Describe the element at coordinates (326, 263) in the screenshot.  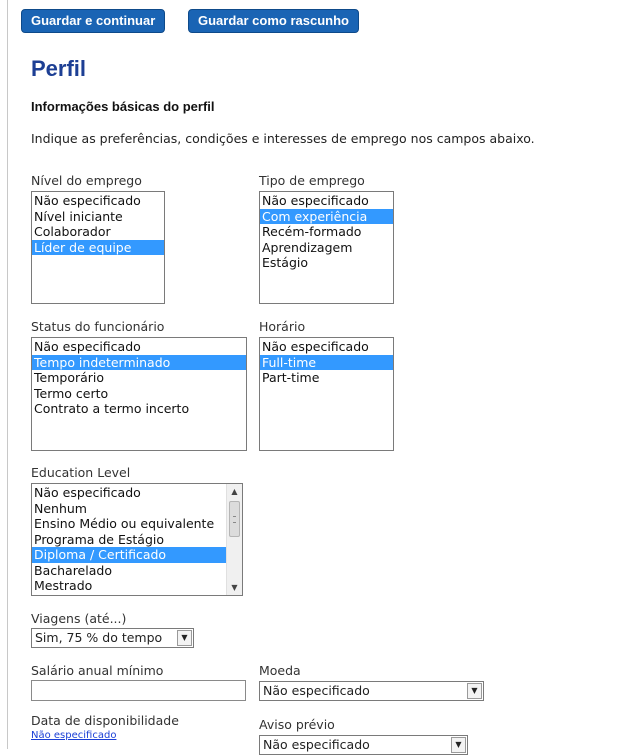
I see `list-option: Estágio` at that location.